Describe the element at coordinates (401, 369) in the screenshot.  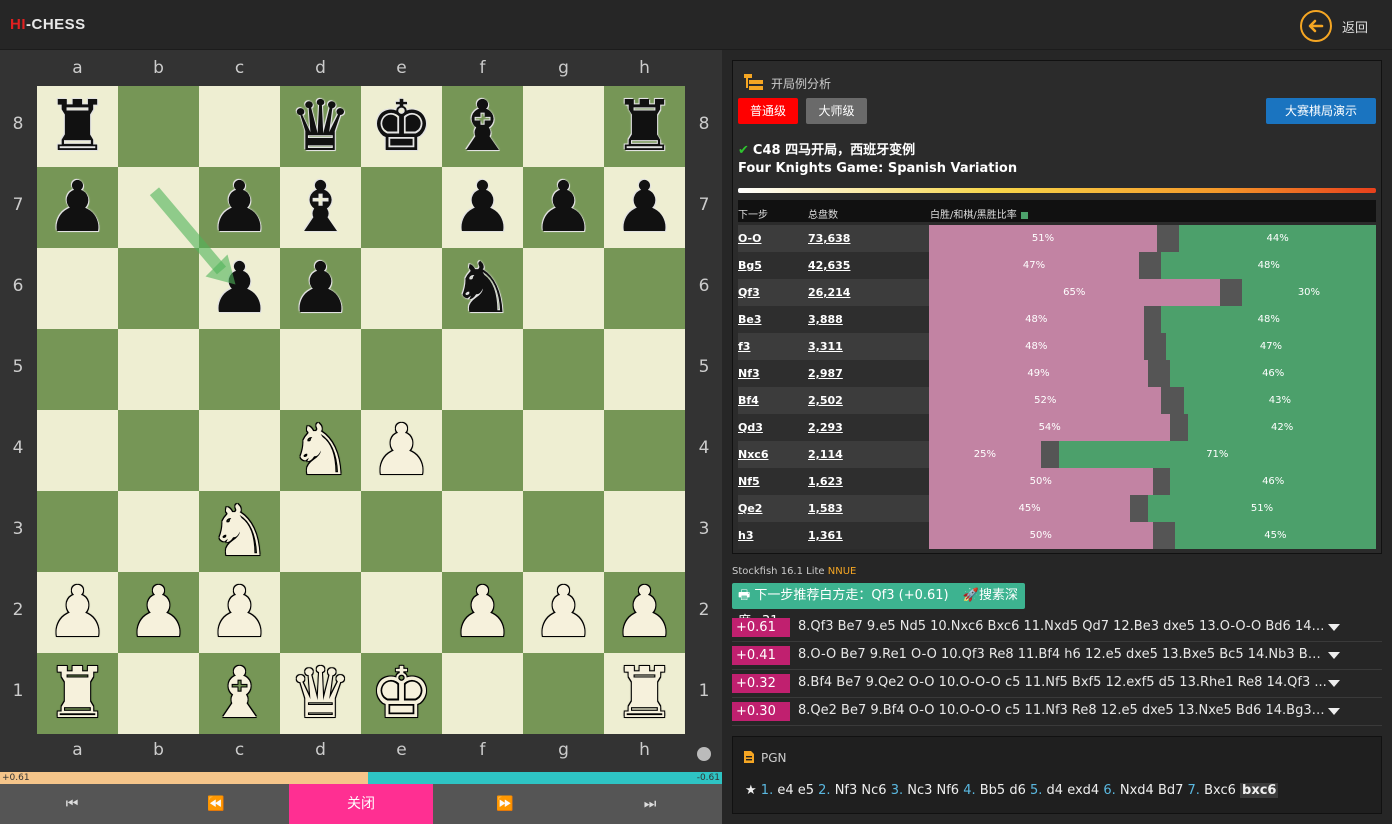
I see `square-e5` at that location.